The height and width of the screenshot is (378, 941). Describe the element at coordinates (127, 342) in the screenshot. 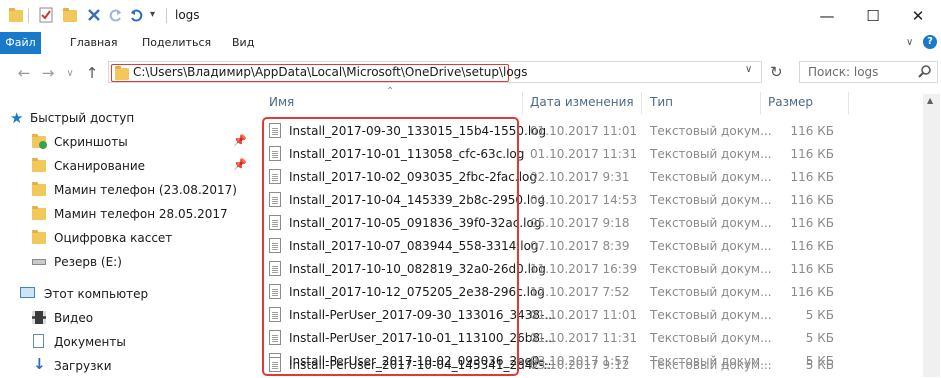

I see `nav-item-documents: Документы` at that location.